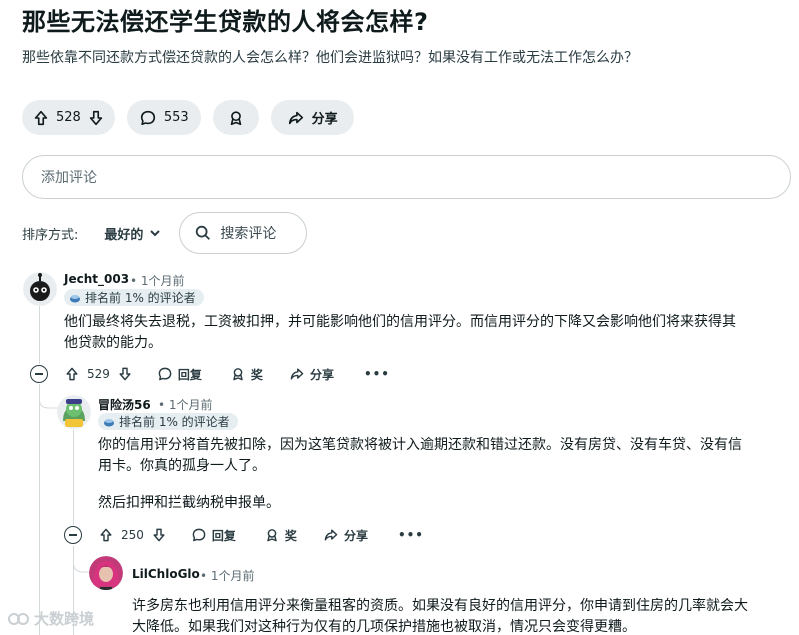  What do you see at coordinates (96, 279) in the screenshot?
I see `comment-username: Jecht_003` at bounding box center [96, 279].